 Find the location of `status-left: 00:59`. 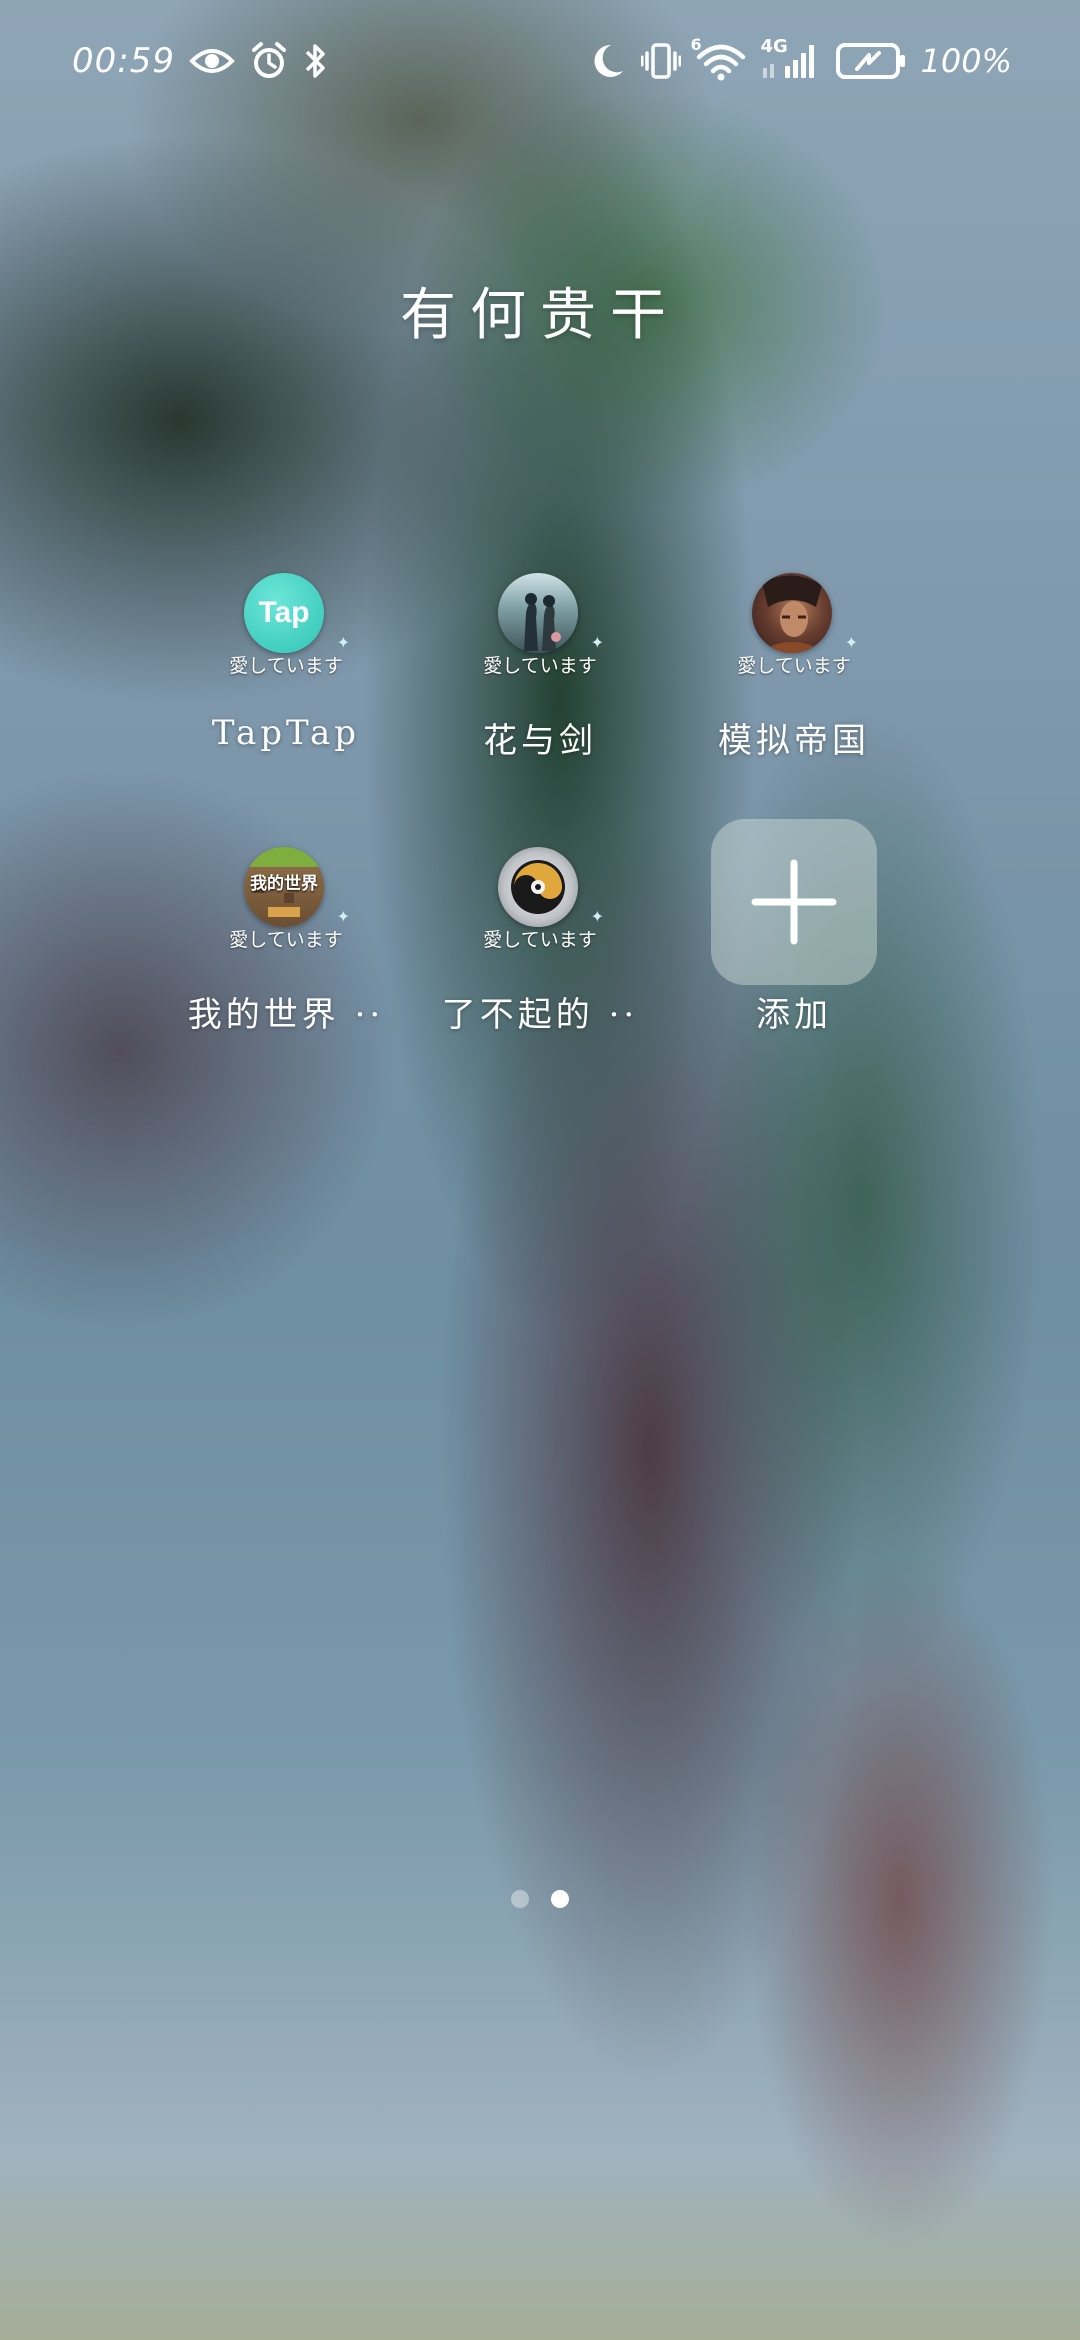

status-left: 00:59 is located at coordinates (200, 61).